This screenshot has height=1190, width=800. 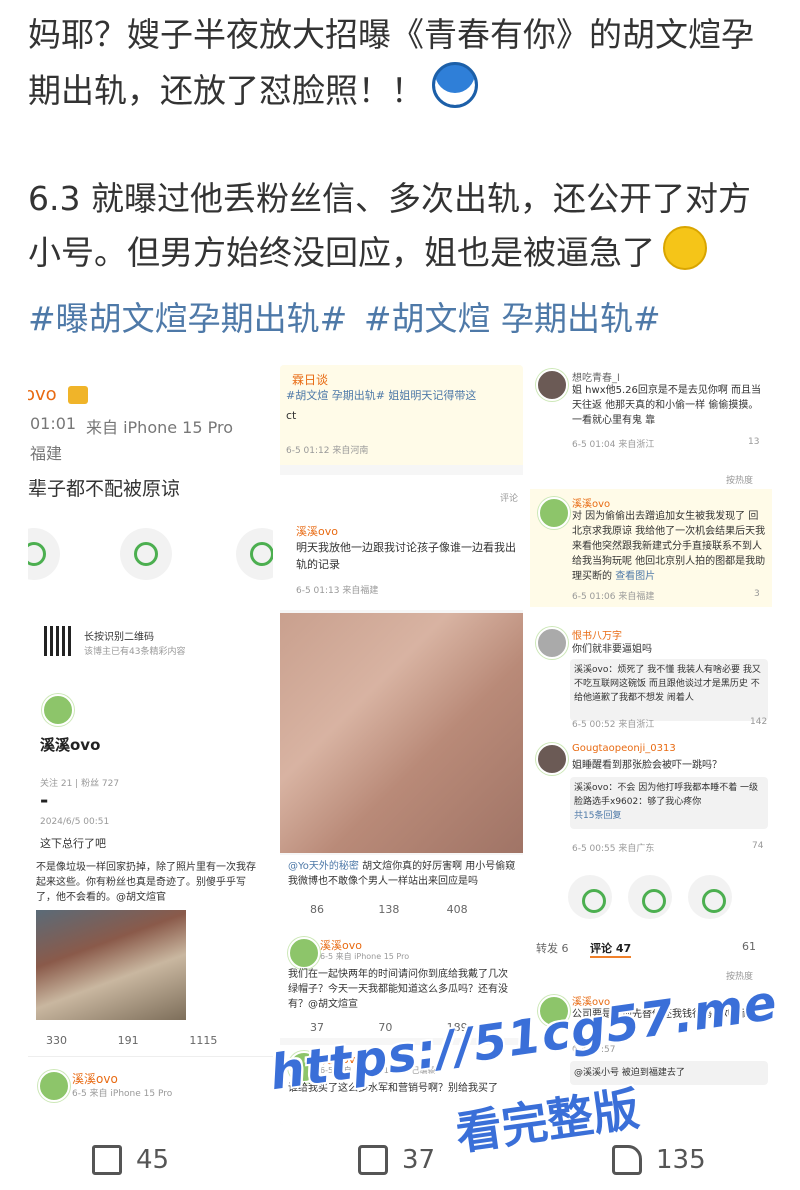 I want to click on qr-label: 长按识别二维码, so click(x=119, y=637).